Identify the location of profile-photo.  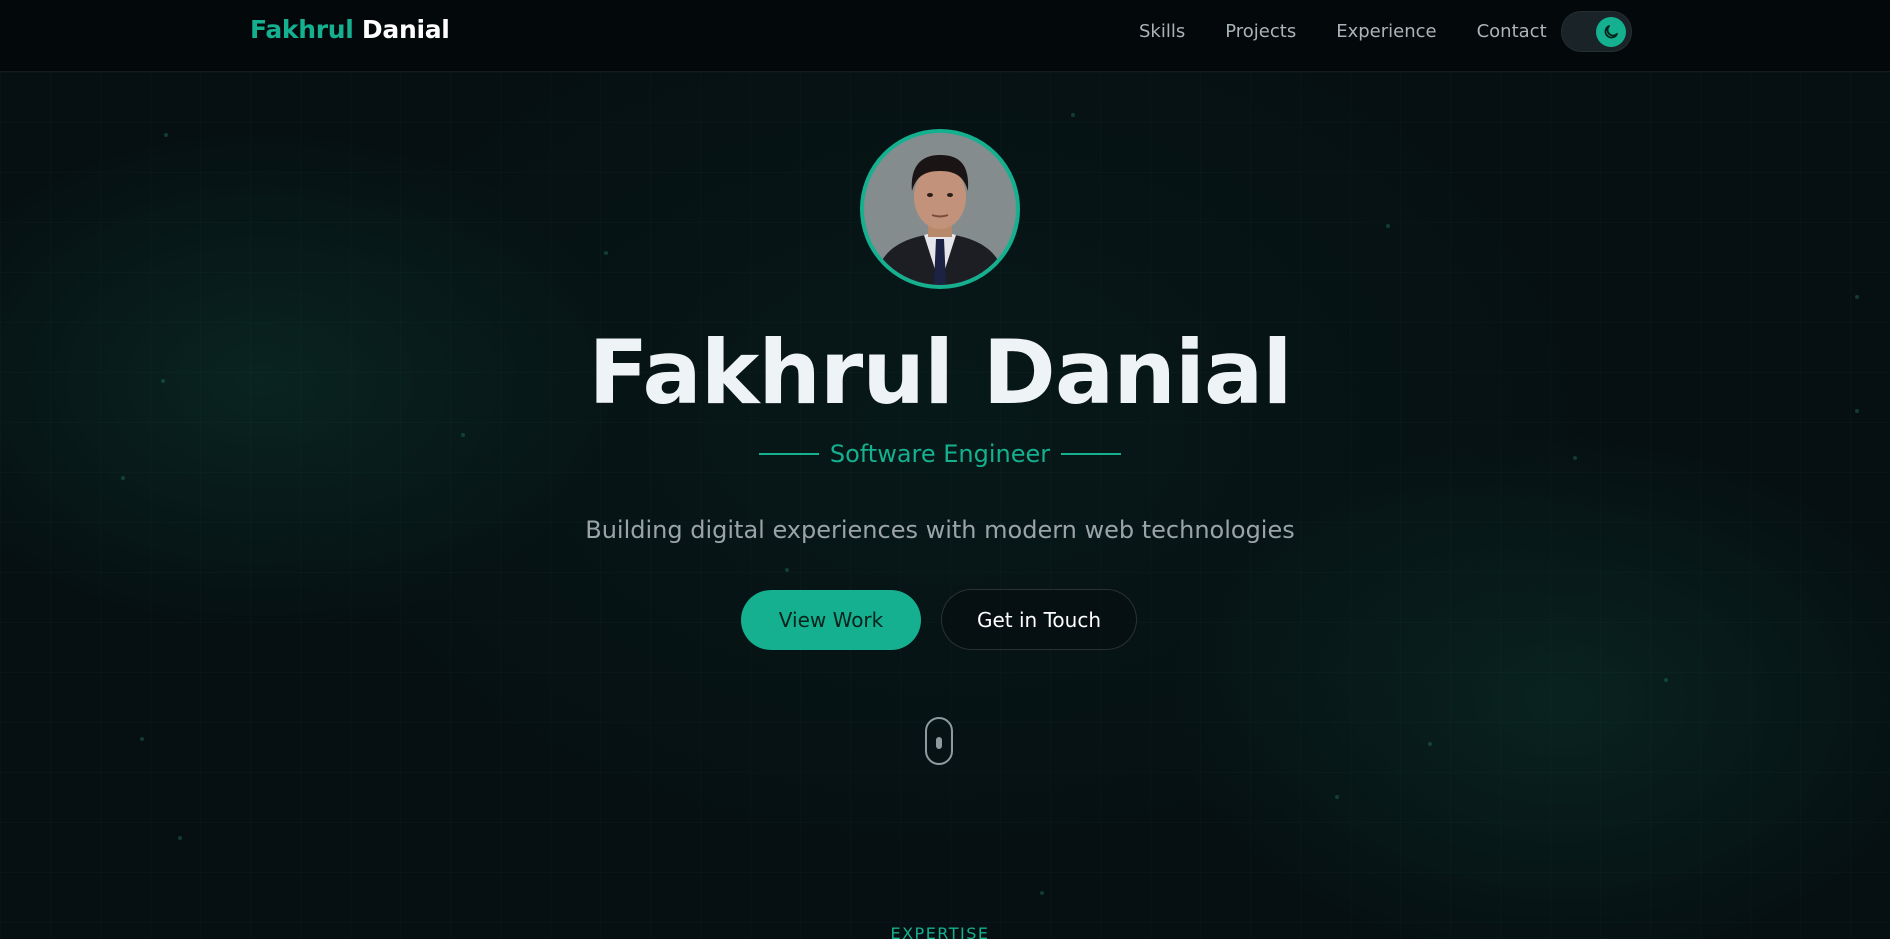
(940, 209).